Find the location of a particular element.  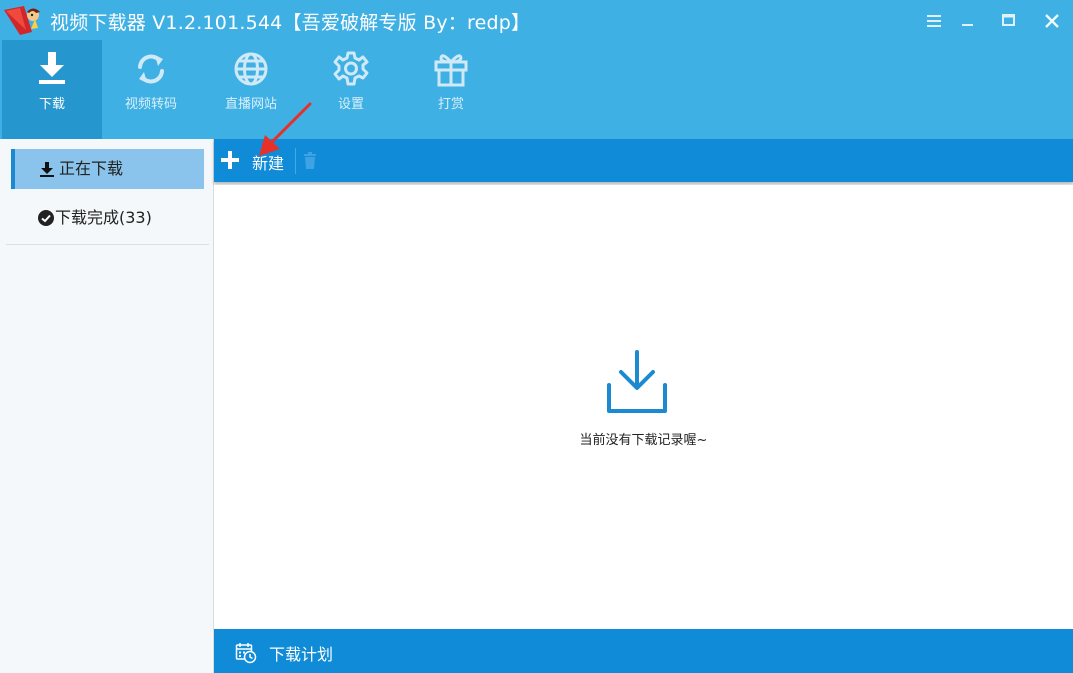

app-logo is located at coordinates (22, 20).